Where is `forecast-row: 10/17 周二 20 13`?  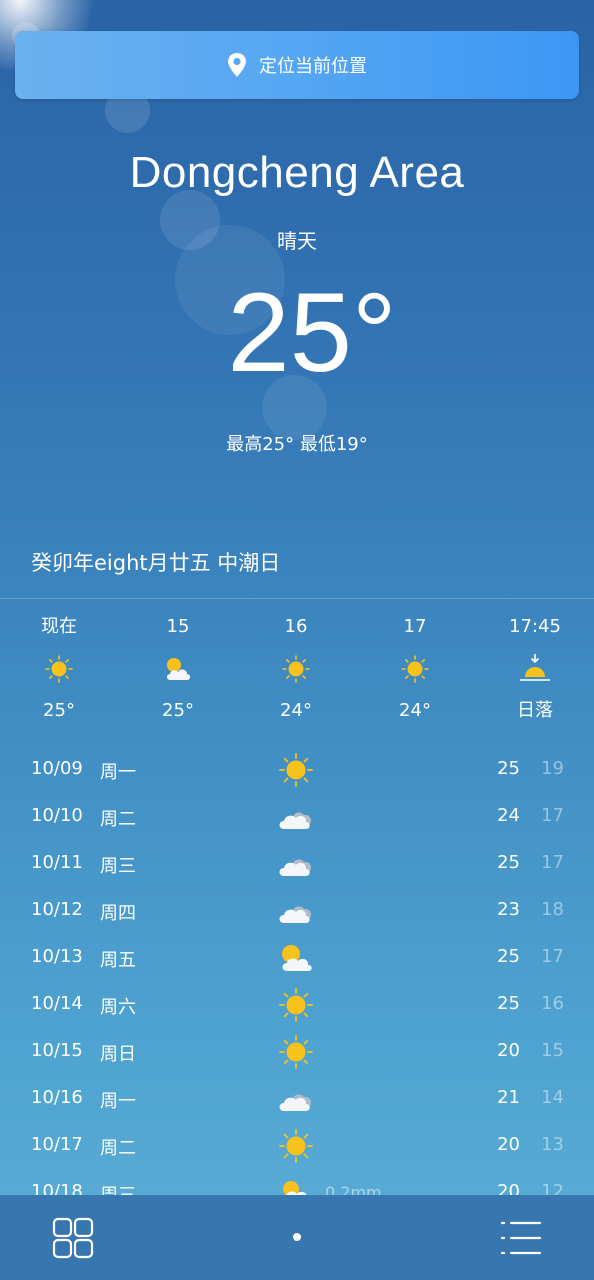
forecast-row: 10/17 周二 20 13 is located at coordinates (297, 1145).